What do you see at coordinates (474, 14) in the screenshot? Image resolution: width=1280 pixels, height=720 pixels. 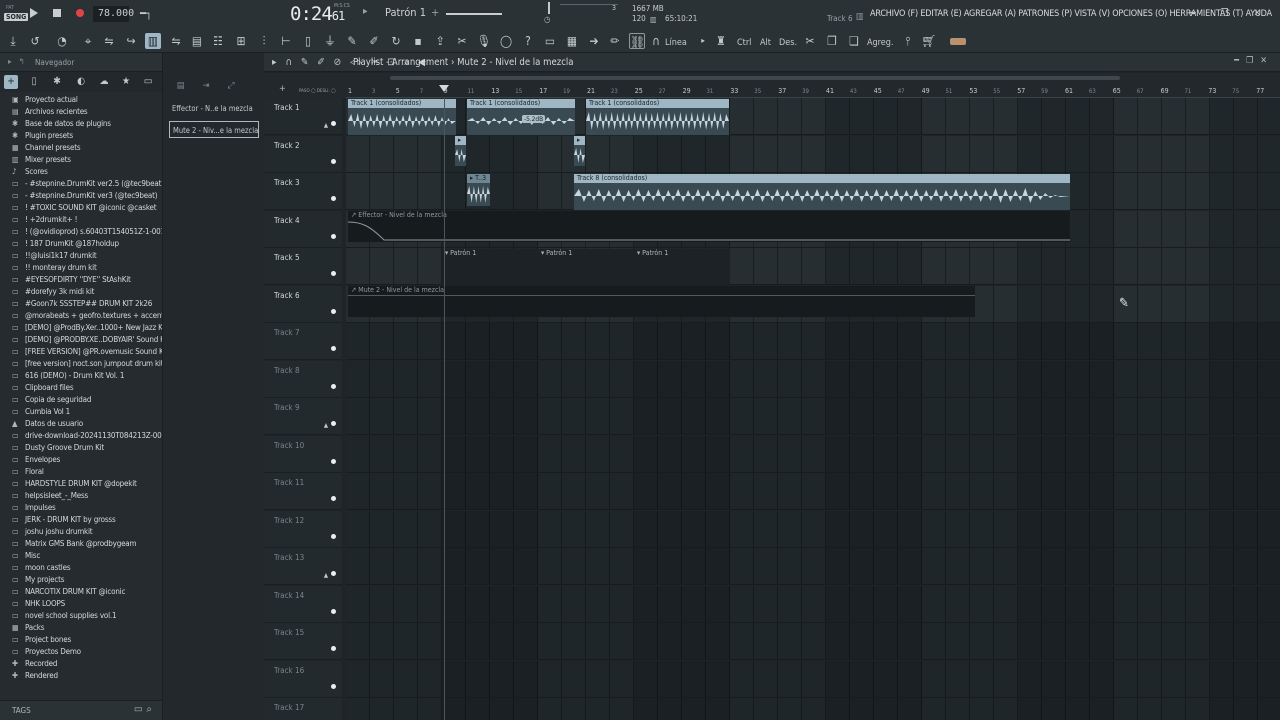 I see `master-volume-slider` at bounding box center [474, 14].